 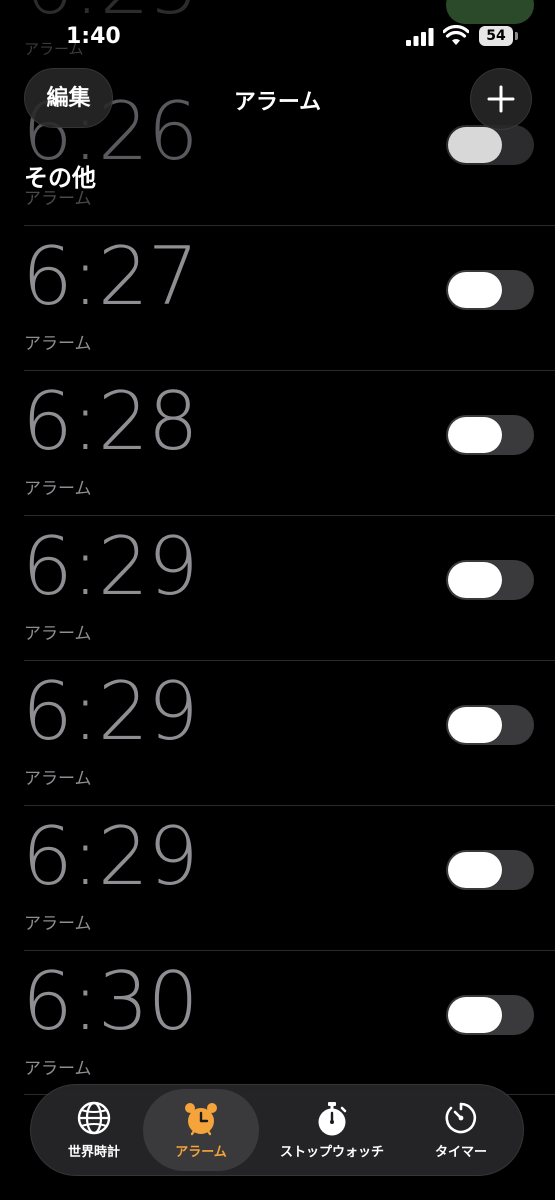 What do you see at coordinates (60, 178) in the screenshot?
I see `section-header-other: その他` at bounding box center [60, 178].